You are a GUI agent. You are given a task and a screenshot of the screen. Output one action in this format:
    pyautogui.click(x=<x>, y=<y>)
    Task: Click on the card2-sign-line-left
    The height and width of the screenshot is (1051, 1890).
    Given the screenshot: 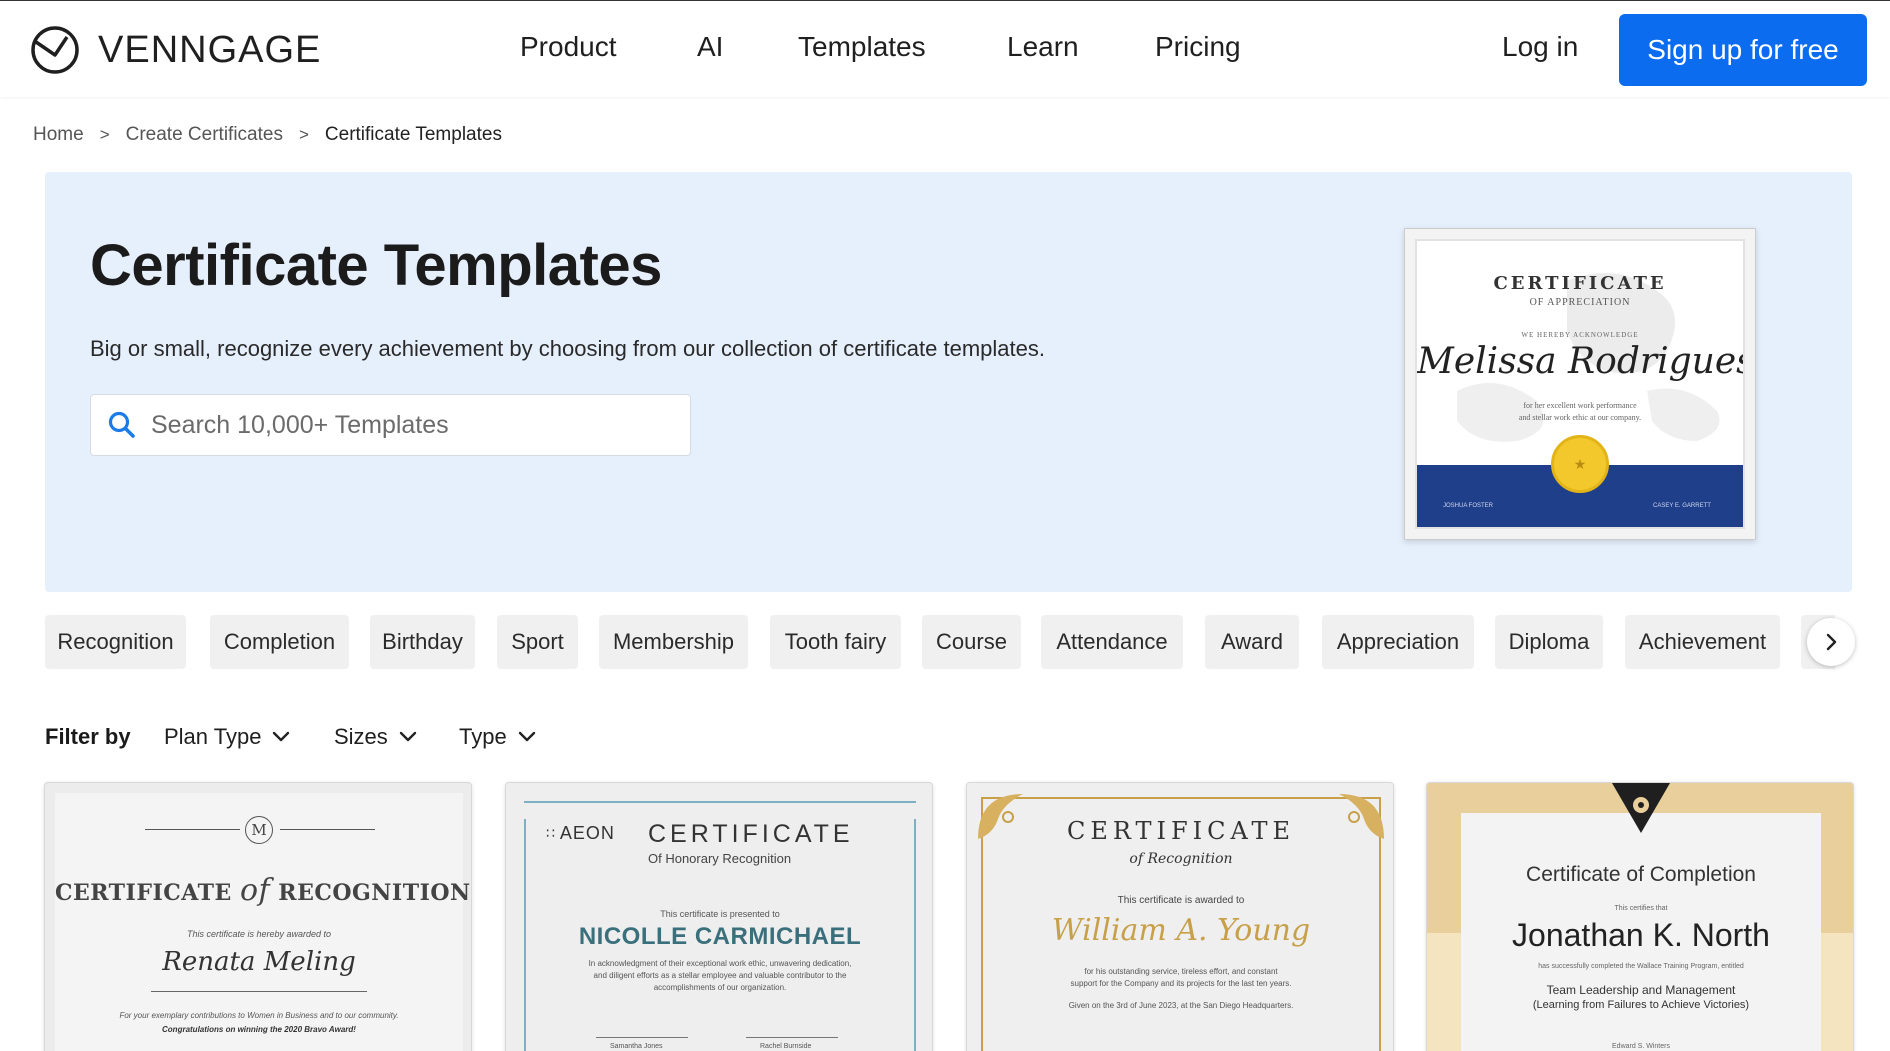 What is the action you would take?
    pyautogui.click(x=642, y=1037)
    